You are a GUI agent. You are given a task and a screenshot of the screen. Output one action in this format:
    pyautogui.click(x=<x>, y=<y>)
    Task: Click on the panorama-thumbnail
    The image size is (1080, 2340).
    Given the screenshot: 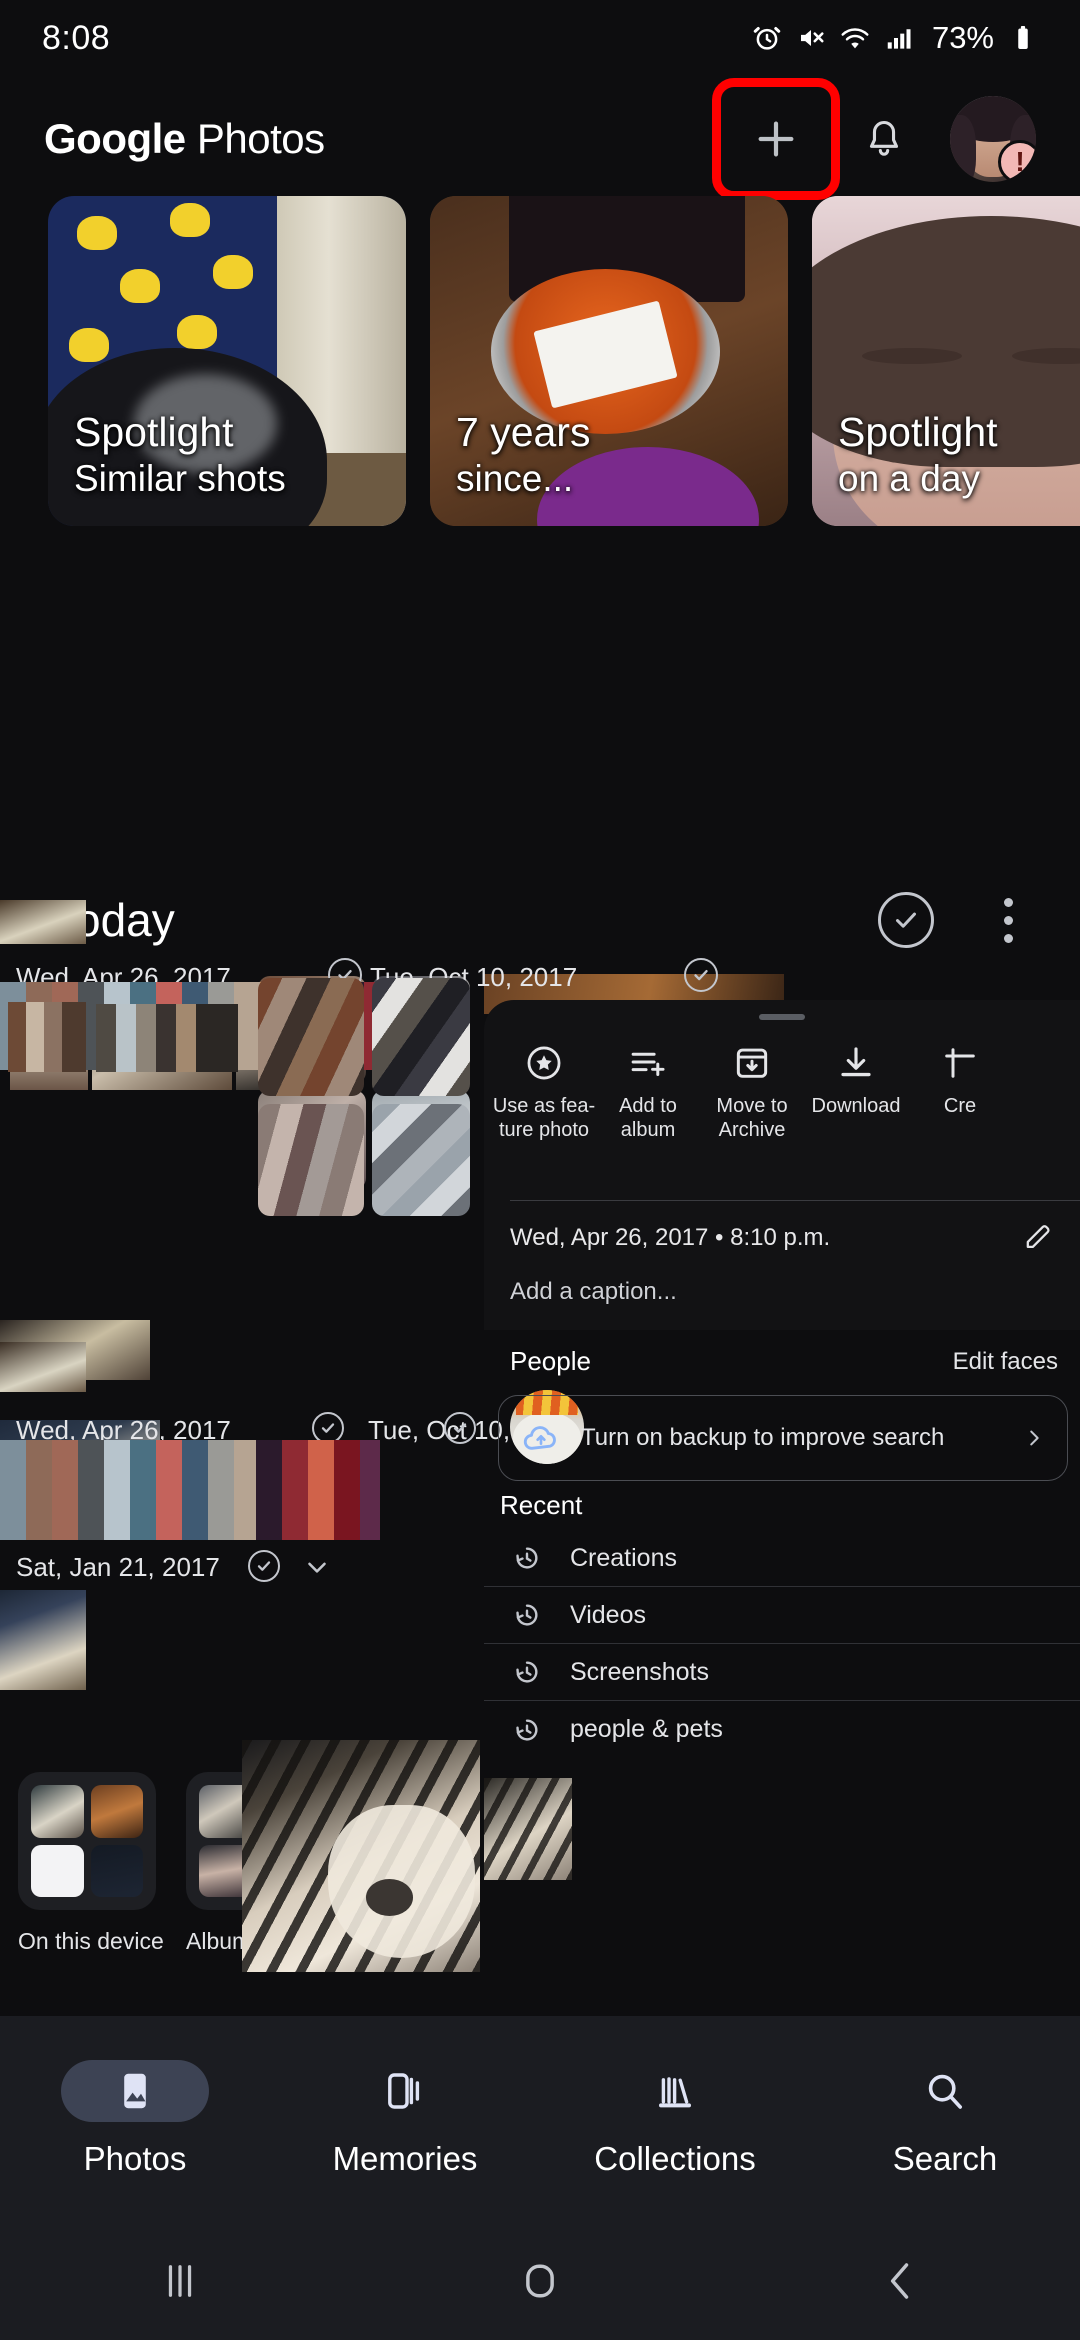 What is the action you would take?
    pyautogui.click(x=318, y=1490)
    